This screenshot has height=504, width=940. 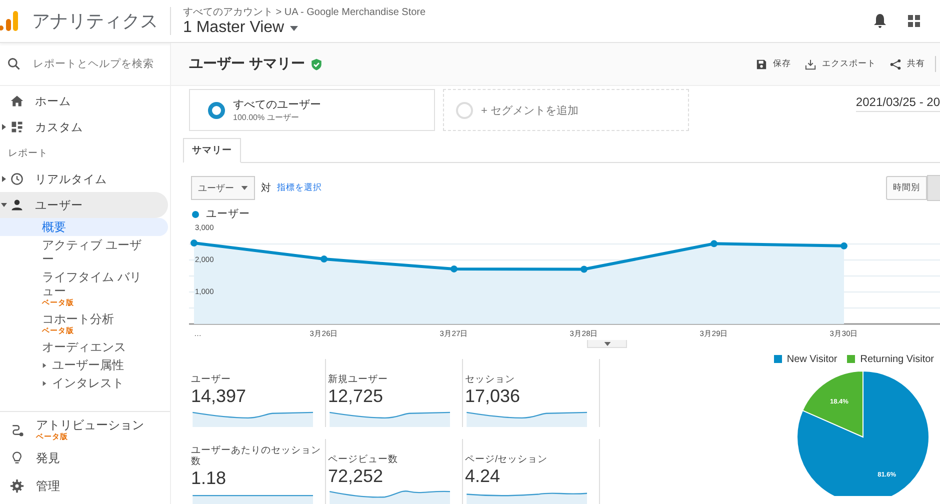 What do you see at coordinates (247, 64) in the screenshot?
I see `report-title: ユーザー サマリー` at bounding box center [247, 64].